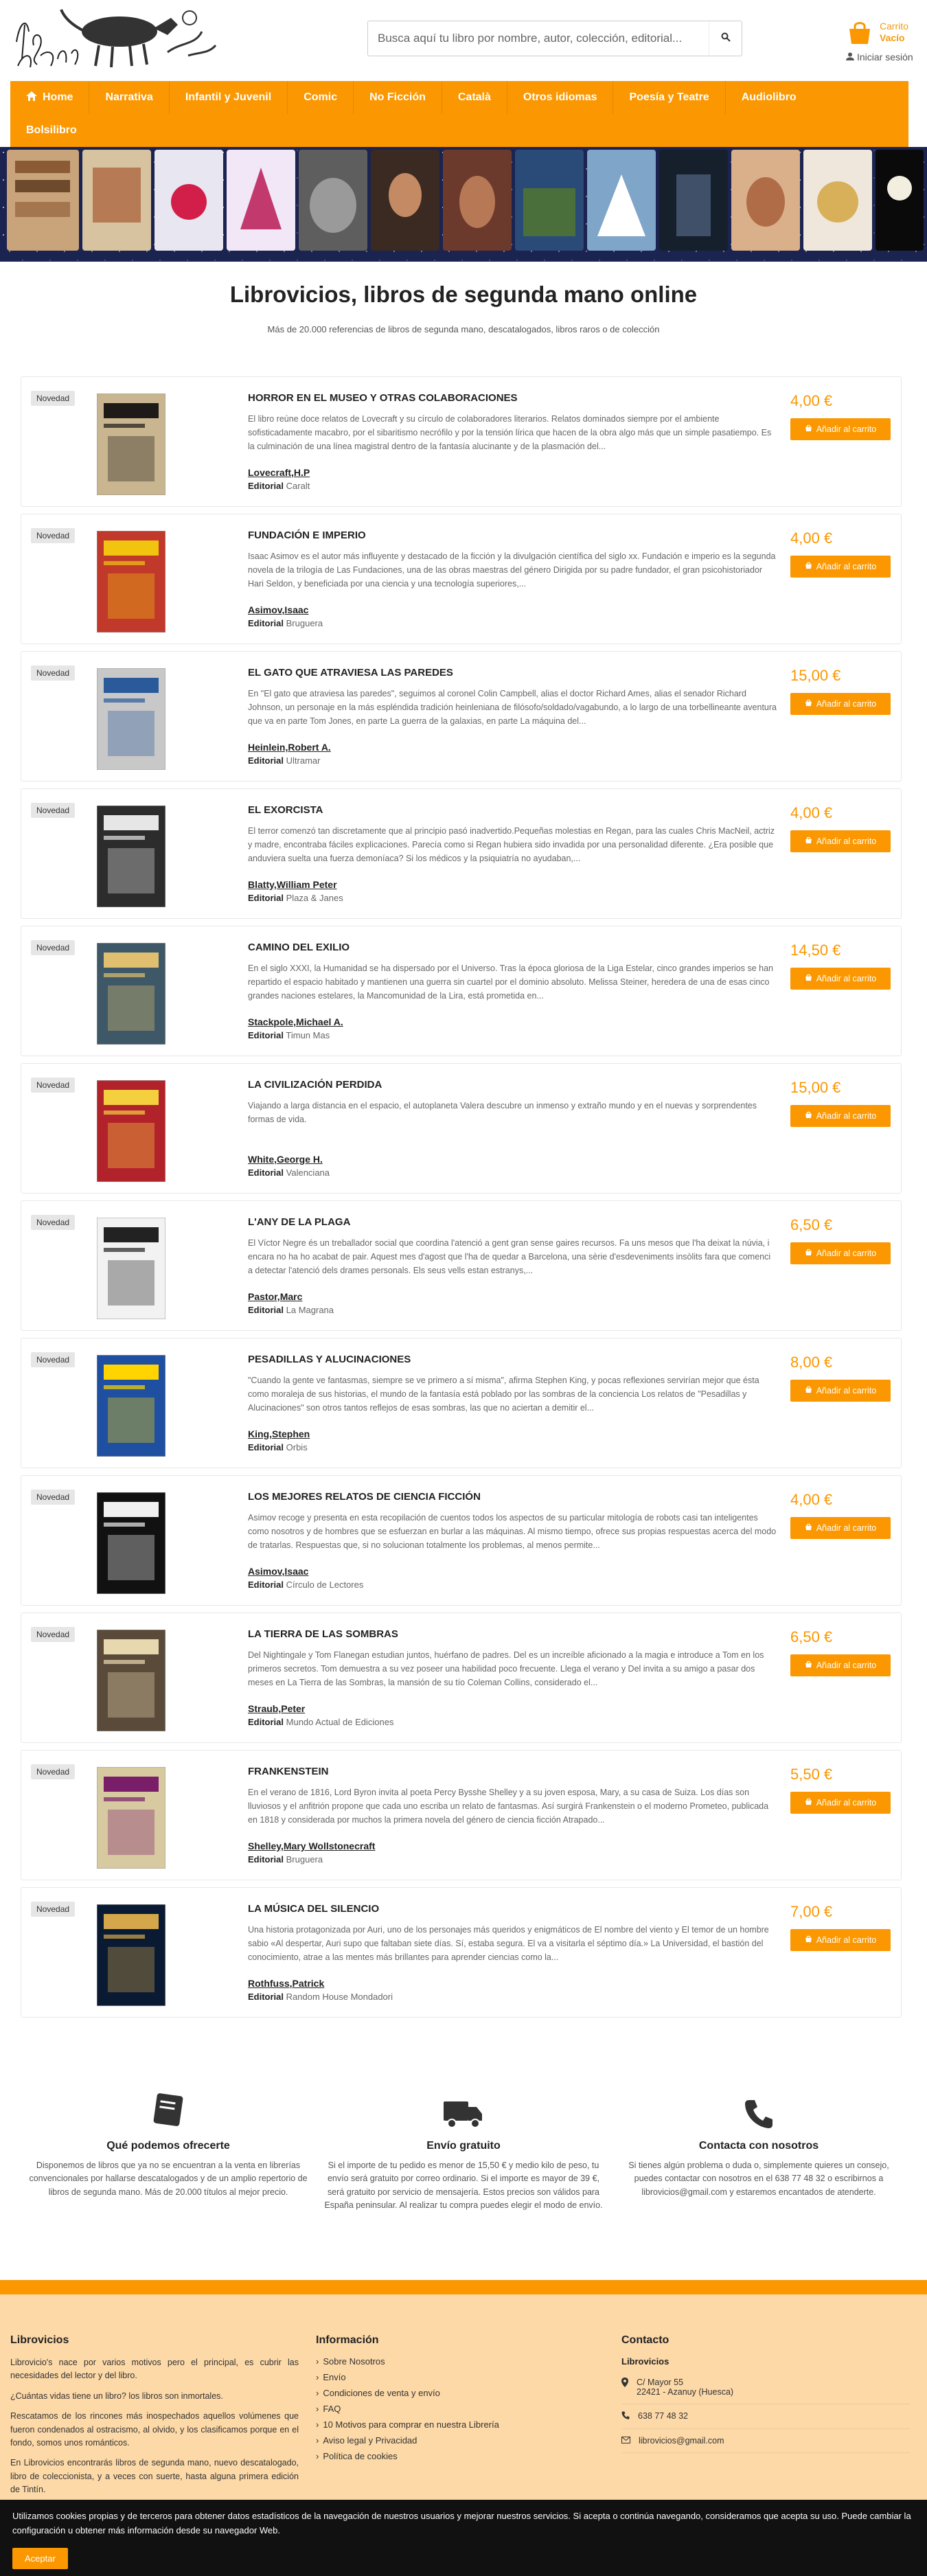  Describe the element at coordinates (879, 57) in the screenshot. I see `login-link: Iniciar sesión` at that location.